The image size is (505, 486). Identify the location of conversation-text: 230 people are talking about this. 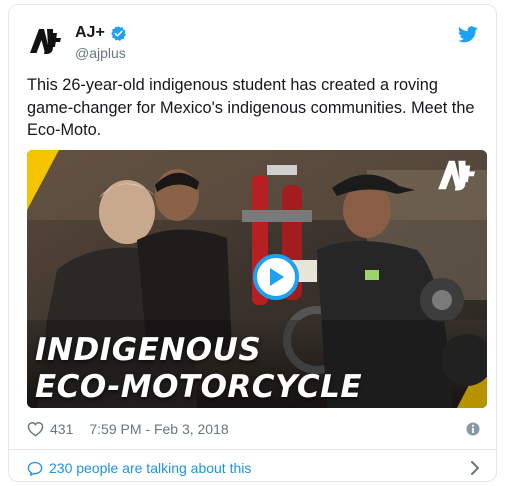
(150, 468).